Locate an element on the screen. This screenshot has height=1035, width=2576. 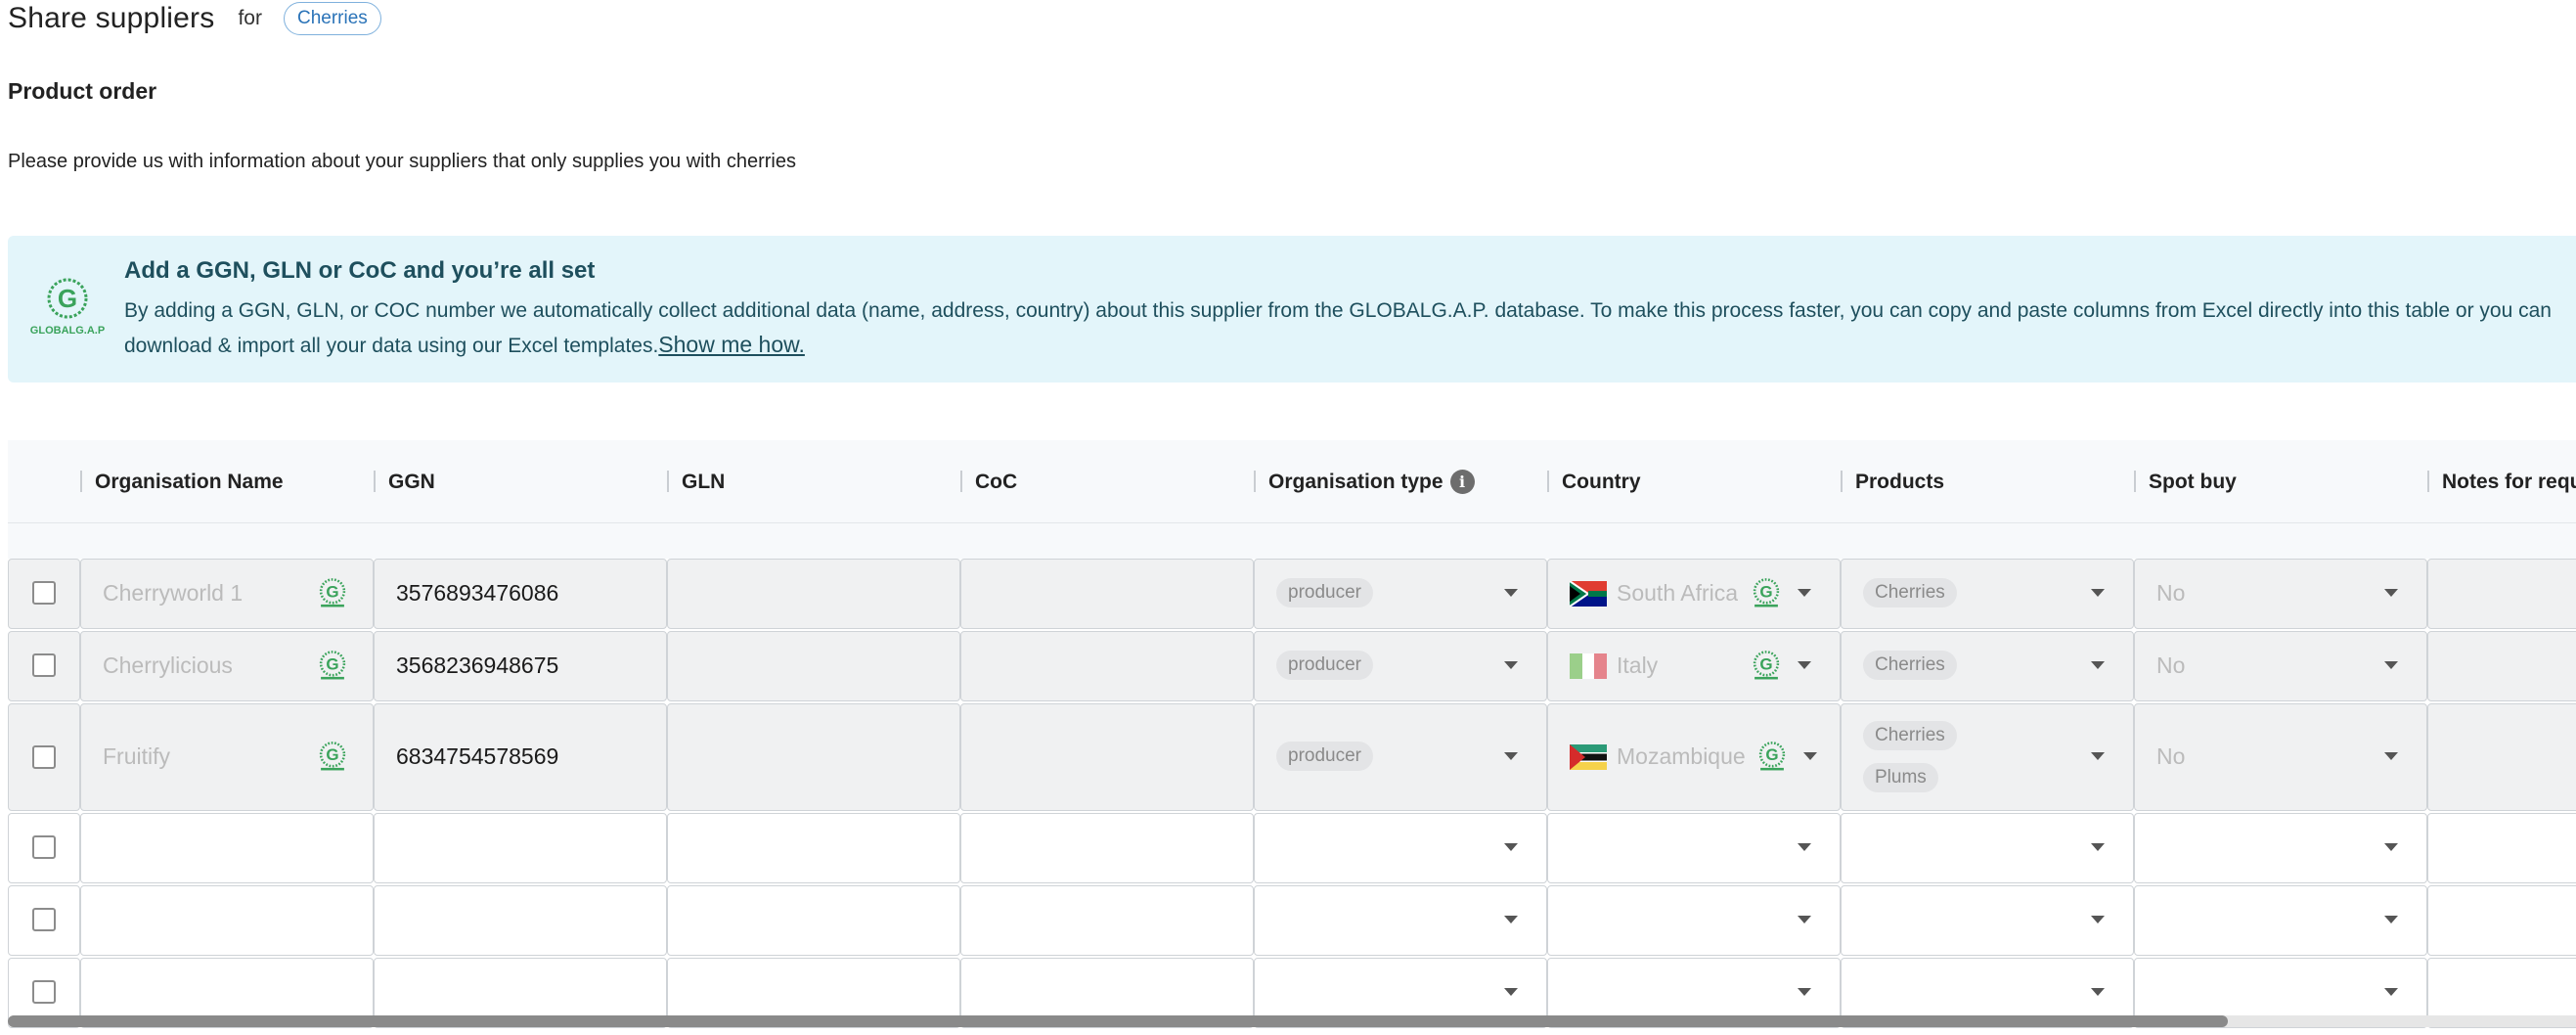
scrollbar-thumb is located at coordinates (1118, 1021).